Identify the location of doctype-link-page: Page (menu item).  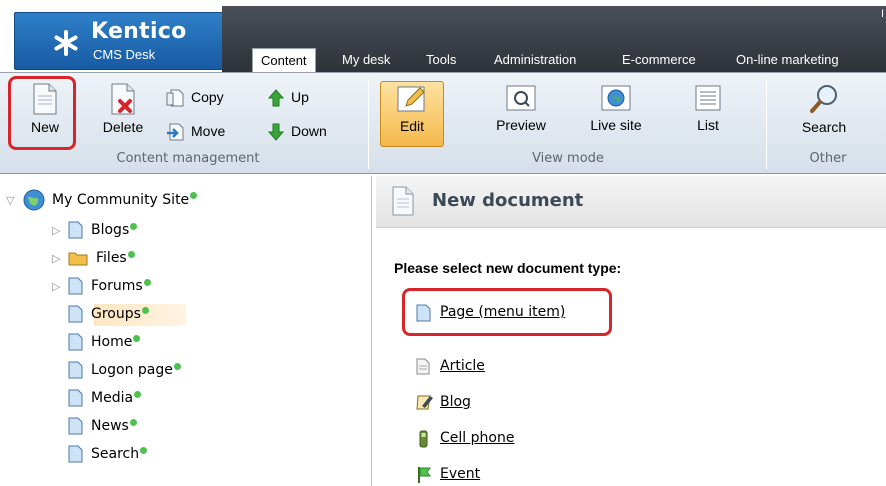
(490, 312).